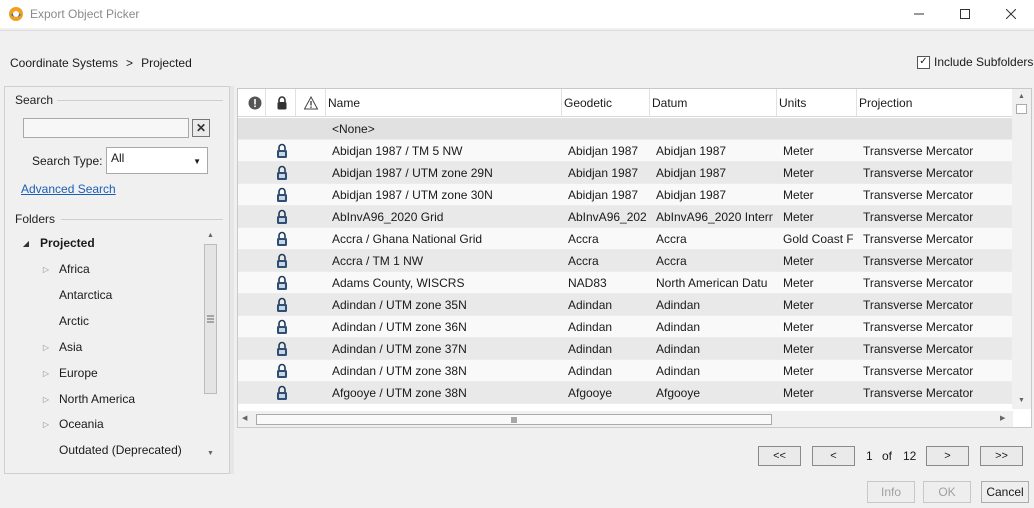  What do you see at coordinates (140, 100) in the screenshot?
I see `search-group-divider` at bounding box center [140, 100].